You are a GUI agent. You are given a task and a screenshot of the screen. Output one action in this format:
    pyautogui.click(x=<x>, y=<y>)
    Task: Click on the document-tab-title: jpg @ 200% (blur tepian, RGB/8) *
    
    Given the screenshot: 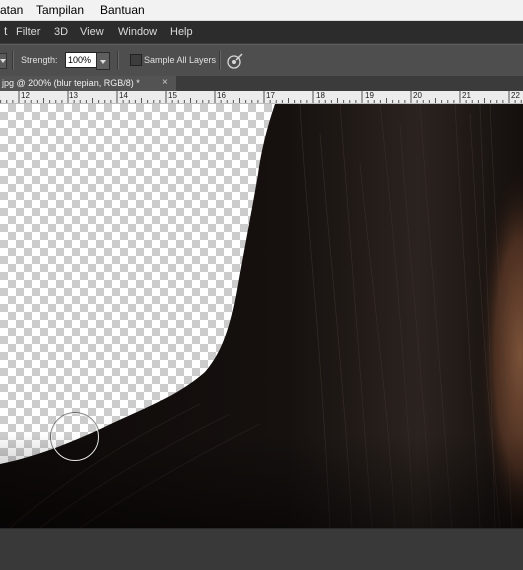 What is the action you would take?
    pyautogui.click(x=71, y=83)
    